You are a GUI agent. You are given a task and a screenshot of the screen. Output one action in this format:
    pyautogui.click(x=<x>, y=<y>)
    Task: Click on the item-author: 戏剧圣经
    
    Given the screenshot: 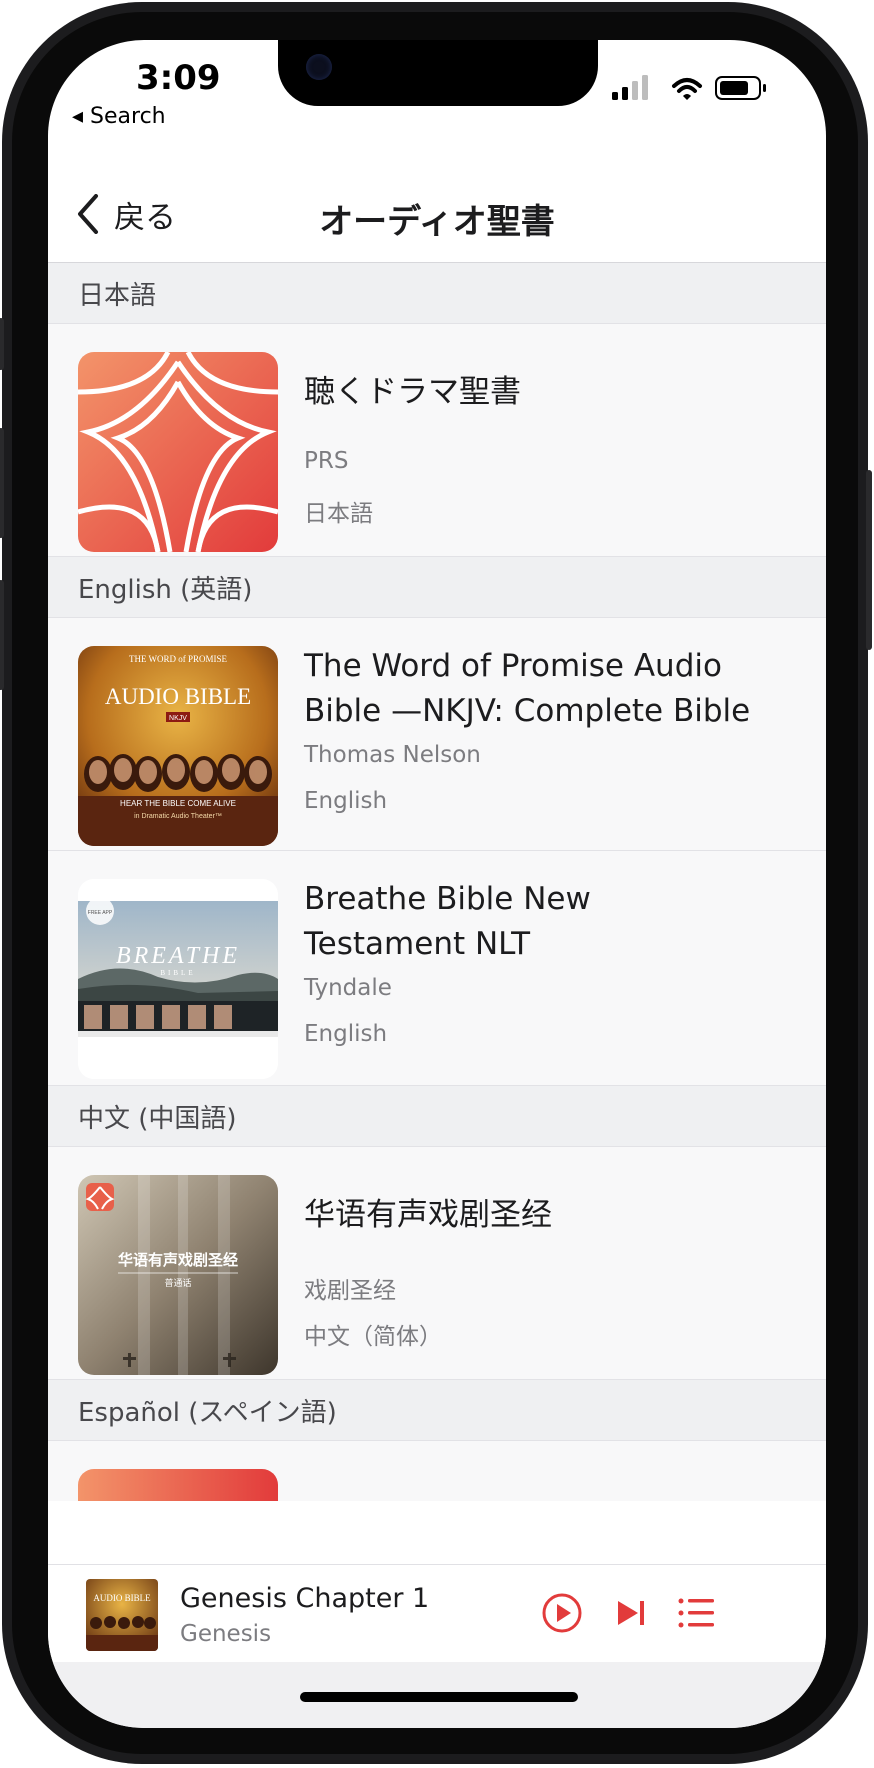 What is the action you would take?
    pyautogui.click(x=350, y=1291)
    